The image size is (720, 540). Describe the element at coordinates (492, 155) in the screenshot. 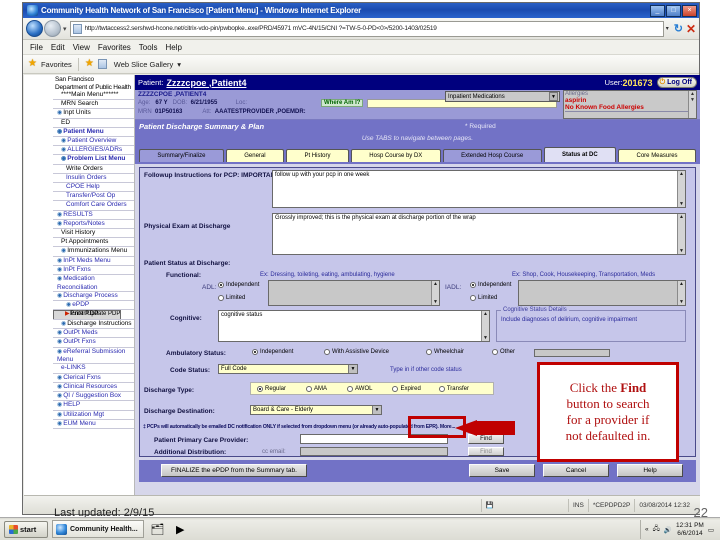

I see `tab-extended-hosp-course: Extended Hosp Course` at that location.